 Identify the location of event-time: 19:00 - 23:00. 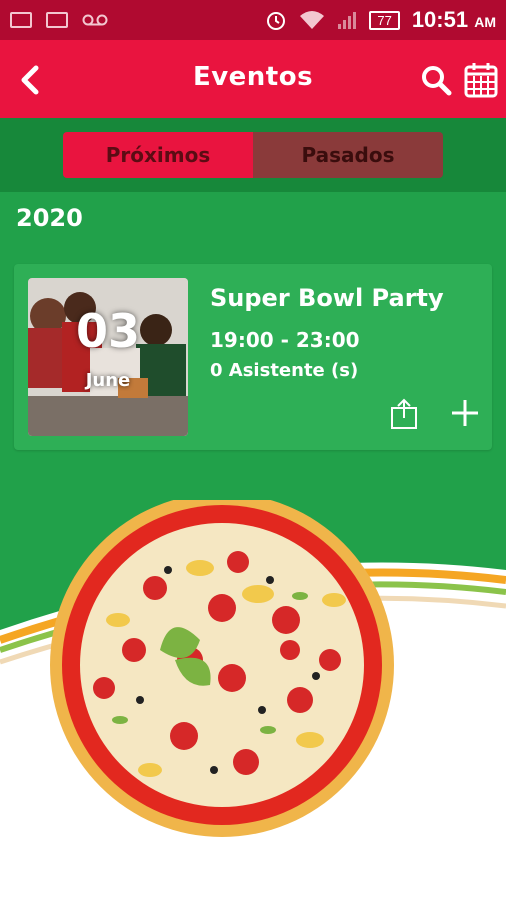
(285, 340).